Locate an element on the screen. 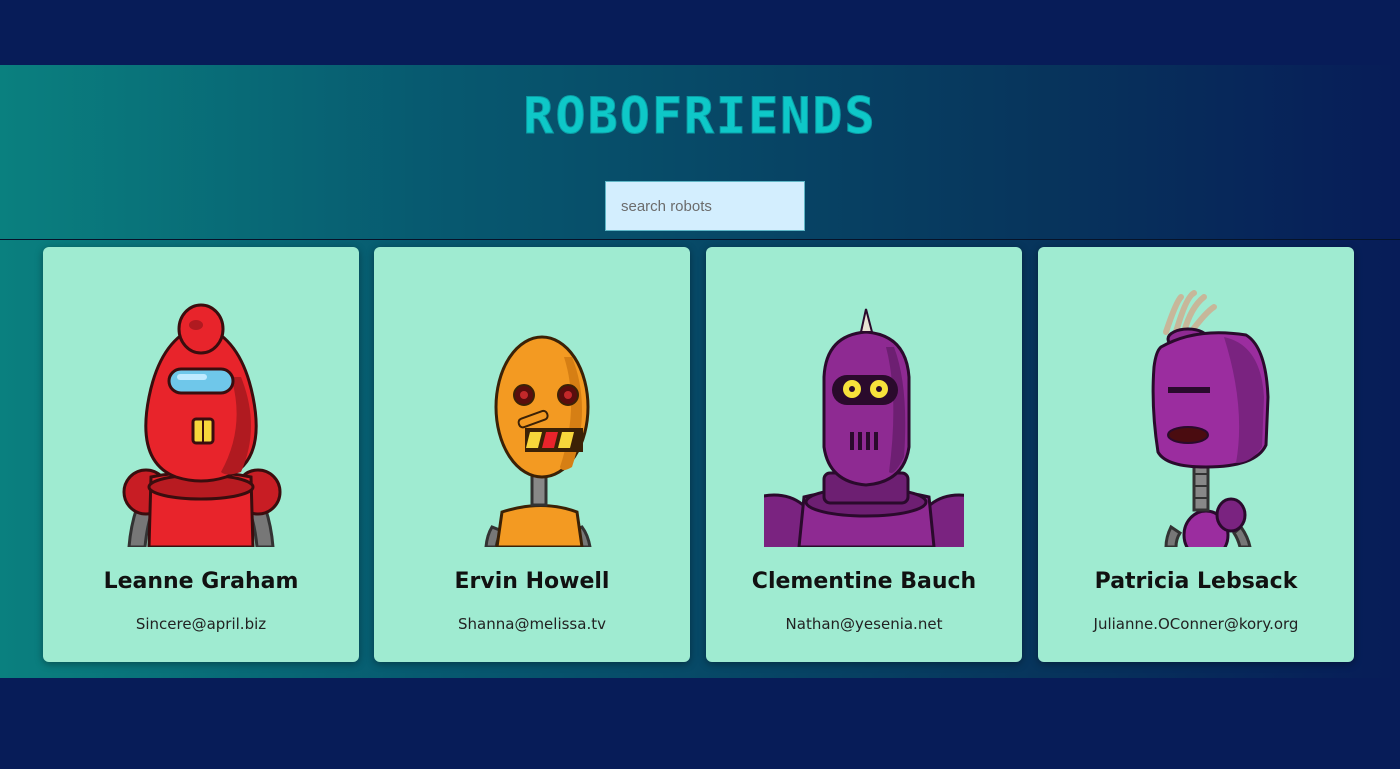 This screenshot has height=769, width=1400. robot-card: Ervin Howell Shanna@melissa.tv is located at coordinates (532, 454).